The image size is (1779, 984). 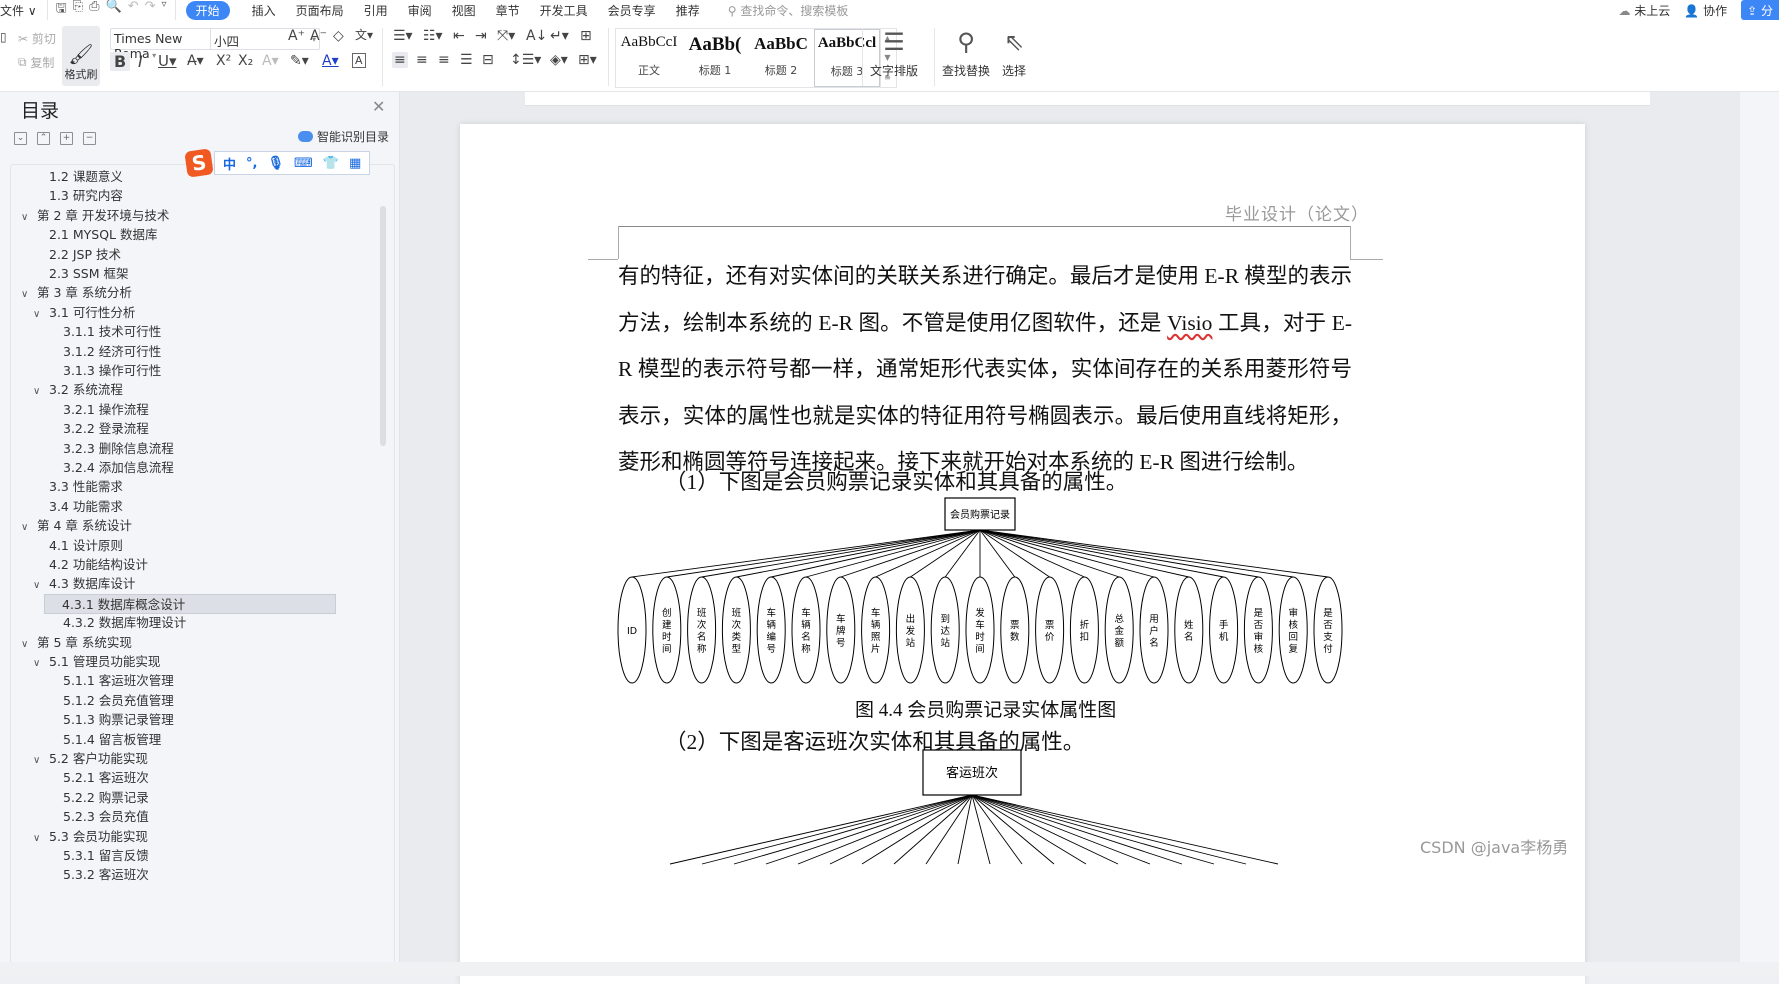 What do you see at coordinates (586, 36) in the screenshot?
I see `ruler-icon: ⊞` at bounding box center [586, 36].